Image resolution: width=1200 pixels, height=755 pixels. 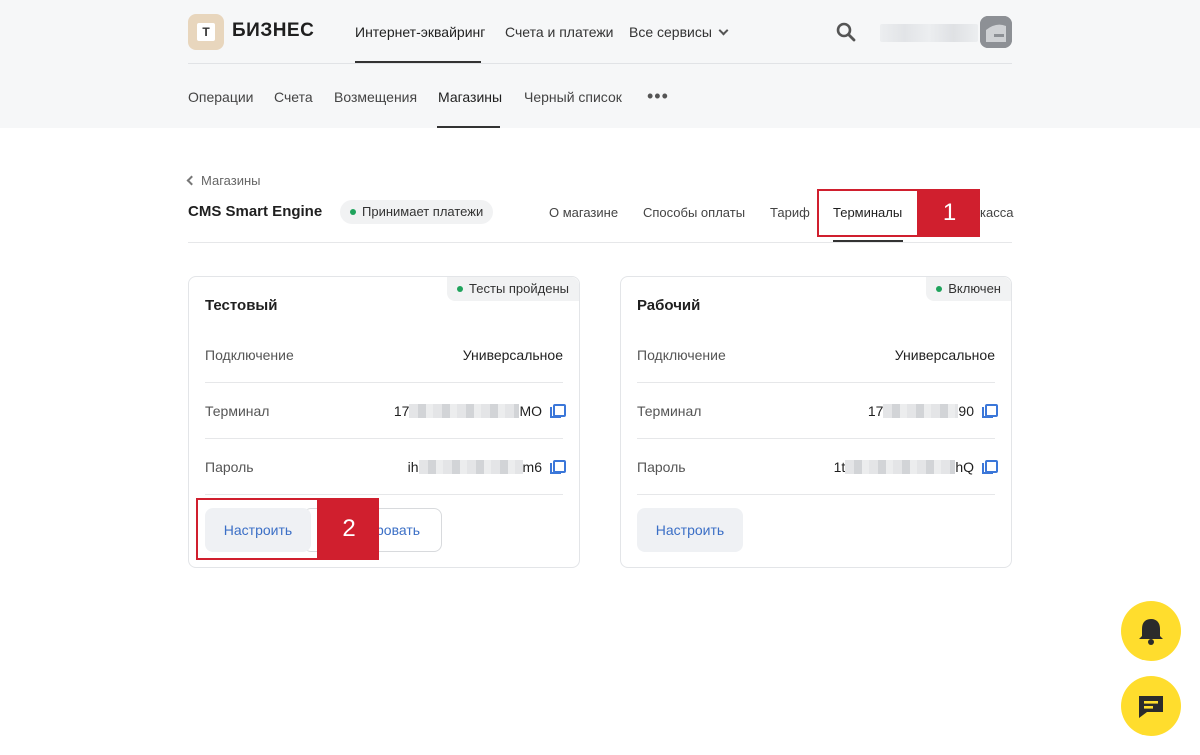 What do you see at coordinates (241, 305) in the screenshot?
I see `card-title: Тестовый` at bounding box center [241, 305].